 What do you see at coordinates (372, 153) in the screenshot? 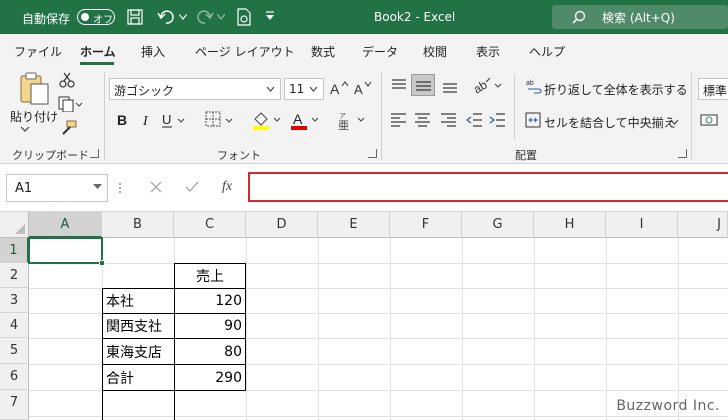
I see `font-launcher-icon` at bounding box center [372, 153].